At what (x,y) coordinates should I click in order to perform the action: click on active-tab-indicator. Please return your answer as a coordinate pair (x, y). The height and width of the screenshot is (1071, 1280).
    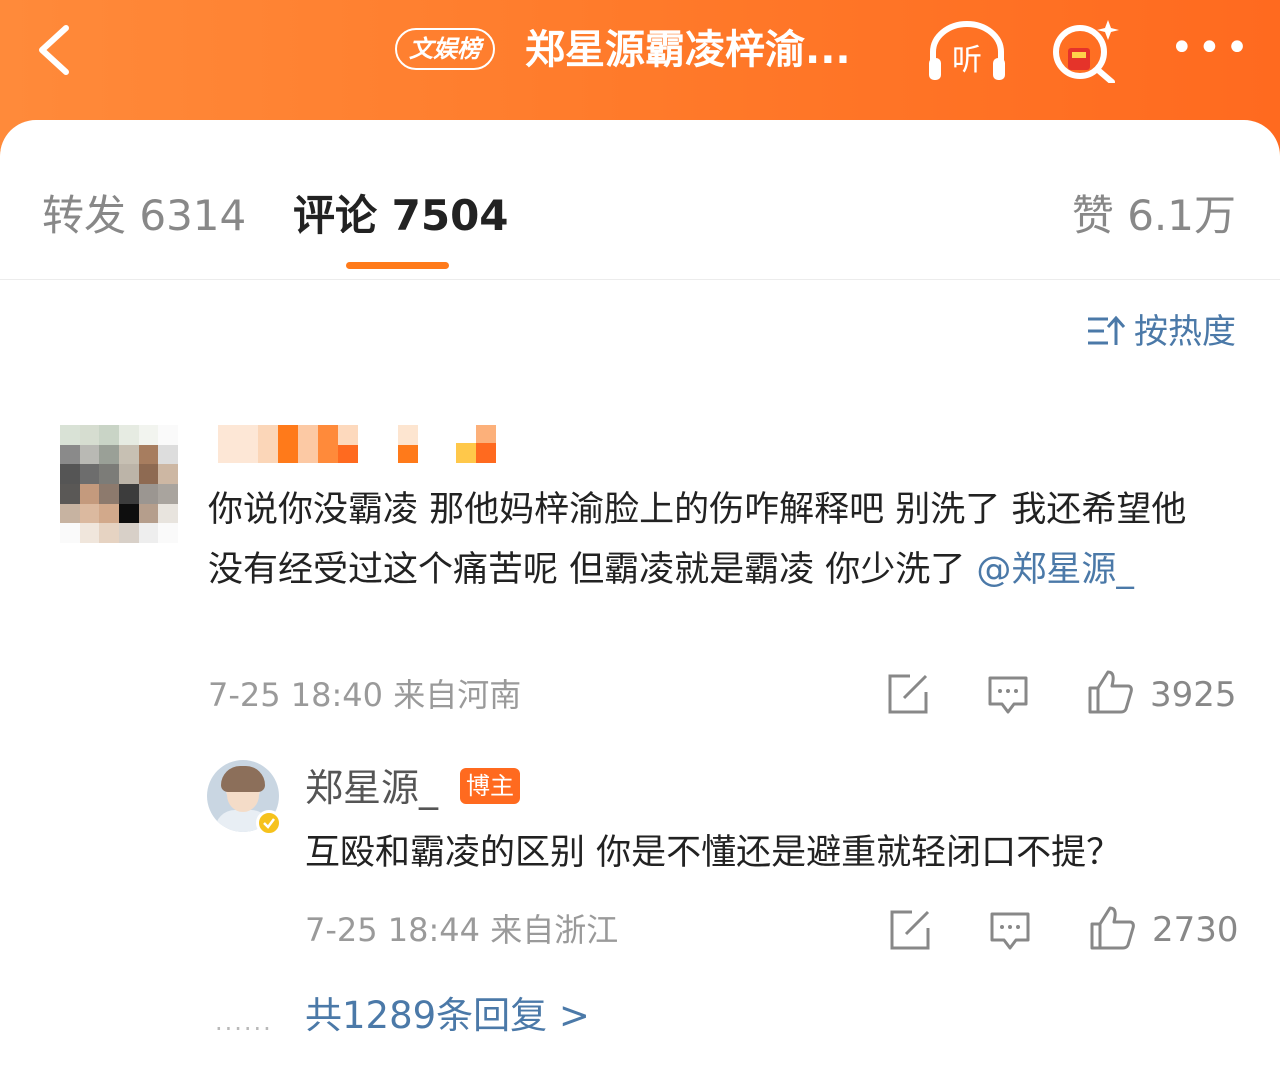
    Looking at the image, I should click on (397, 265).